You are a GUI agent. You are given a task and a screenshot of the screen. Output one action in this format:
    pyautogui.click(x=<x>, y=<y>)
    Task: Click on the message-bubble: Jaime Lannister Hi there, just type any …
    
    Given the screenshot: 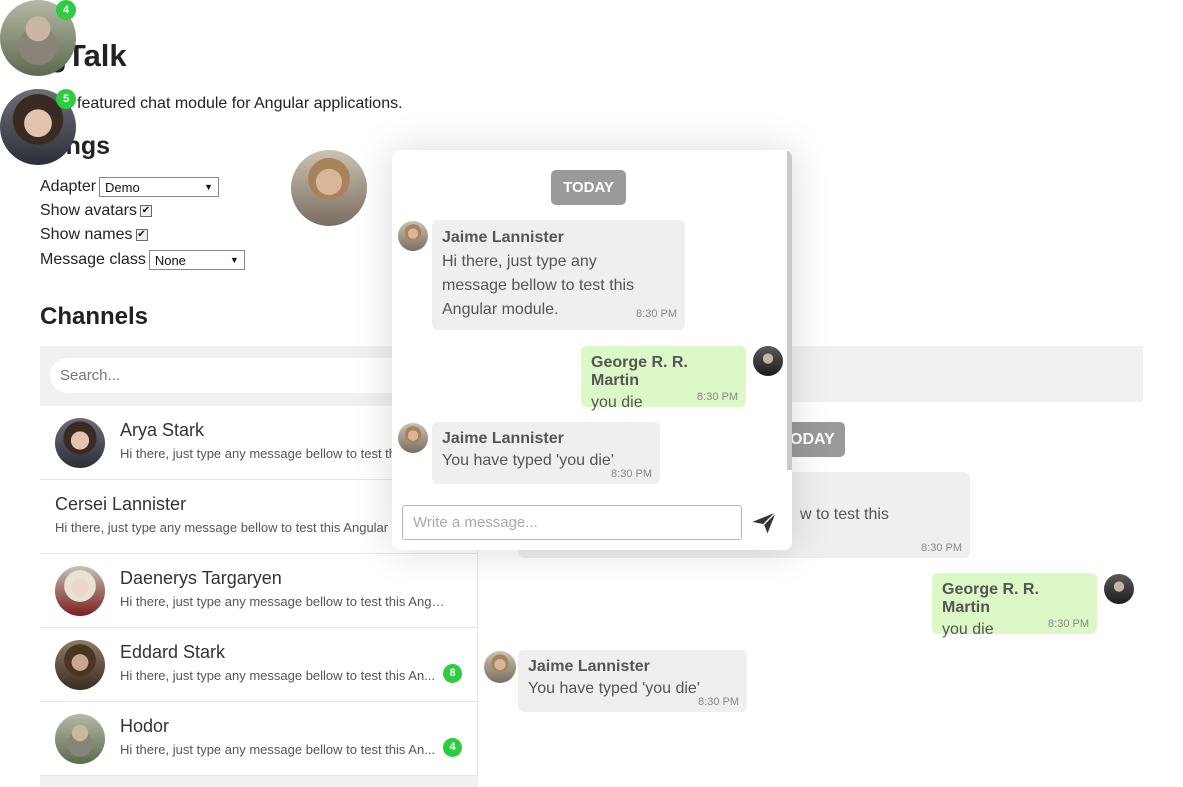 What is the action you would take?
    pyautogui.click(x=558, y=275)
    